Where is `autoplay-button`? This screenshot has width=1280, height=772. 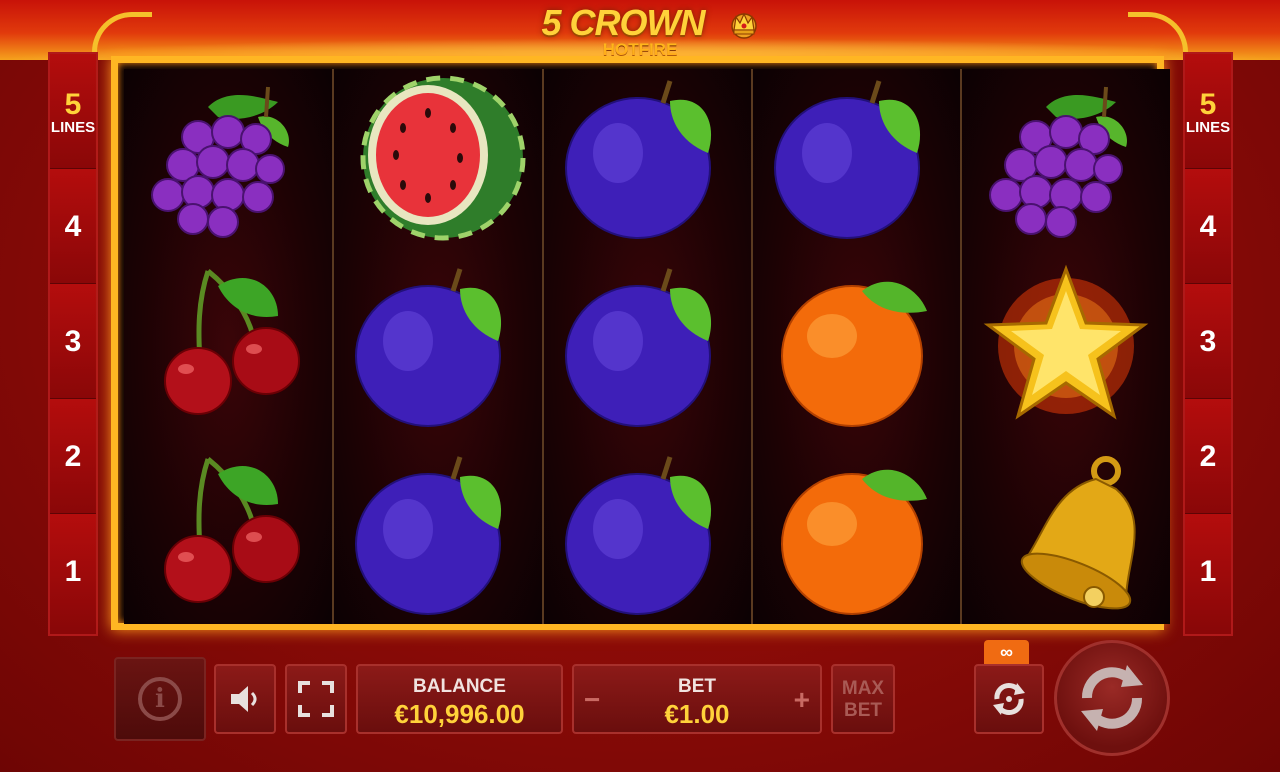
autoplay-button is located at coordinates (1009, 699).